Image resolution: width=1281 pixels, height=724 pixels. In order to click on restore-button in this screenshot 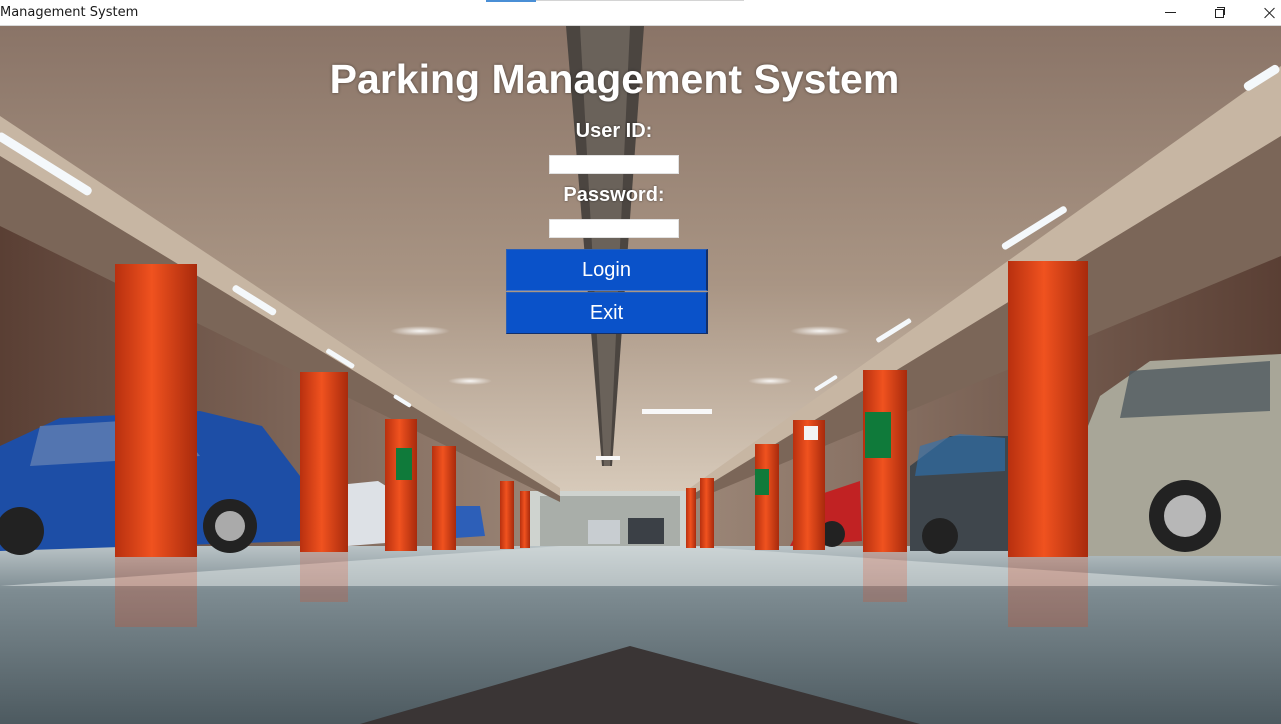, I will do `click(1220, 12)`.